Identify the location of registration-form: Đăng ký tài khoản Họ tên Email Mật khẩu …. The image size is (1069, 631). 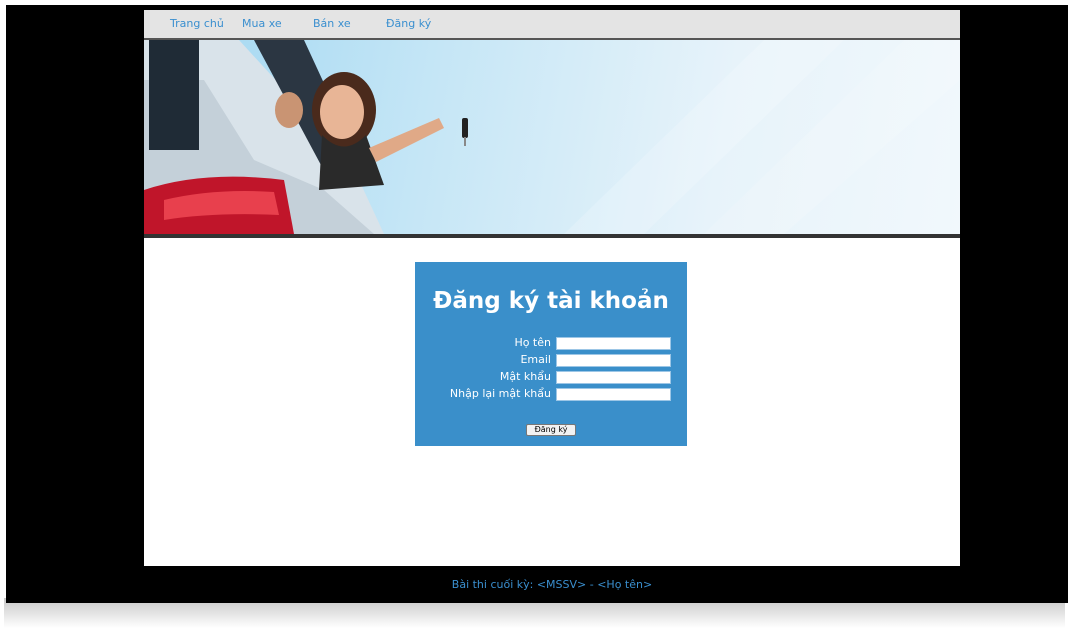
(551, 354).